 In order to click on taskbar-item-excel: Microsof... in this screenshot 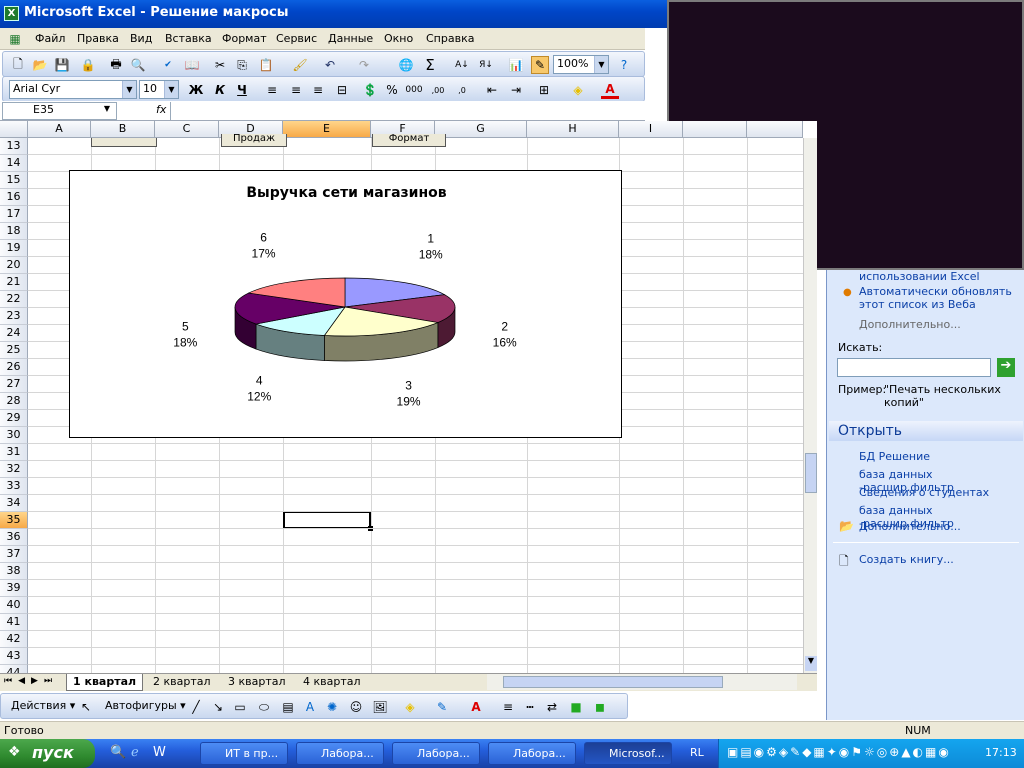, I will do `click(628, 753)`.